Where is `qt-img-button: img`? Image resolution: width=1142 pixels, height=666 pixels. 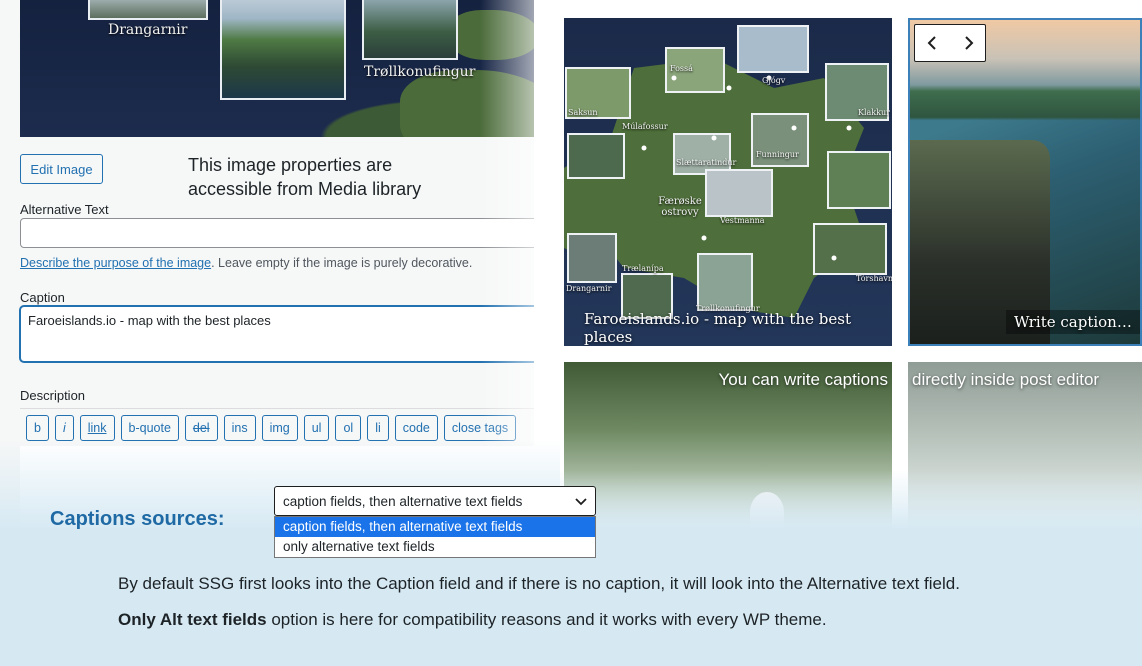
qt-img-button: img is located at coordinates (279, 427).